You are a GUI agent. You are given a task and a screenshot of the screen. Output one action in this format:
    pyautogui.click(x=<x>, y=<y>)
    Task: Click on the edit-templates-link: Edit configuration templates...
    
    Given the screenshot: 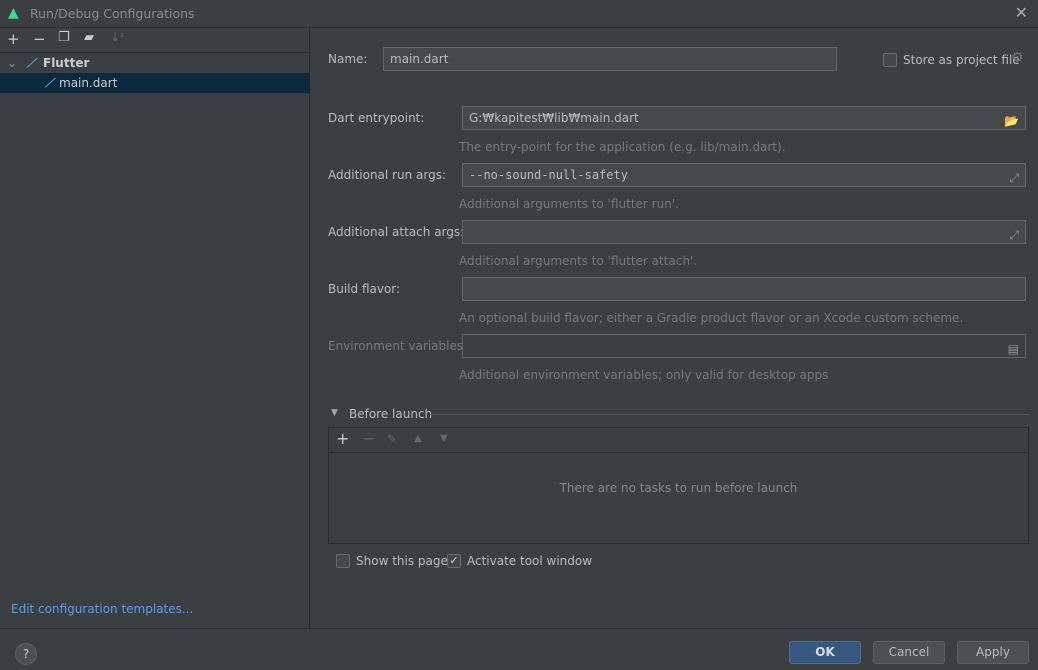 What is the action you would take?
    pyautogui.click(x=102, y=609)
    